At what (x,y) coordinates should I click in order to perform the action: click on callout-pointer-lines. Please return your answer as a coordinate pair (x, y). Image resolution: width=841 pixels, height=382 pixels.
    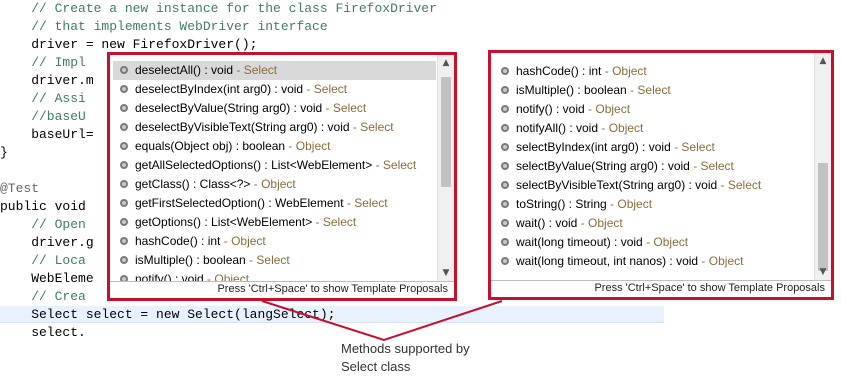
    Looking at the image, I should click on (382, 321).